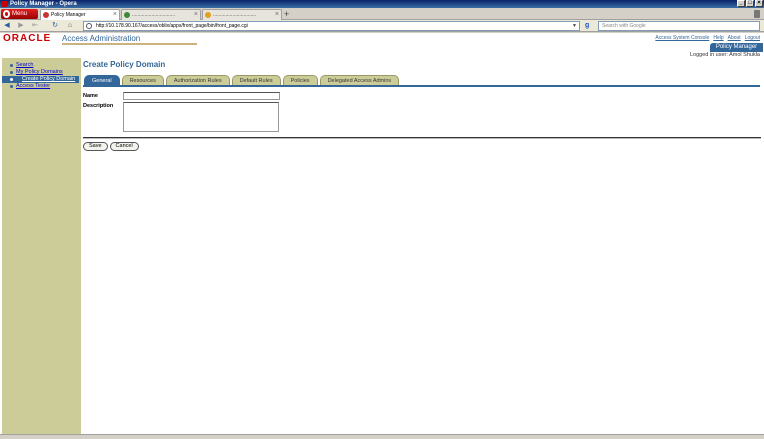  What do you see at coordinates (70, 26) in the screenshot?
I see `home-icon: ⌂` at bounding box center [70, 26].